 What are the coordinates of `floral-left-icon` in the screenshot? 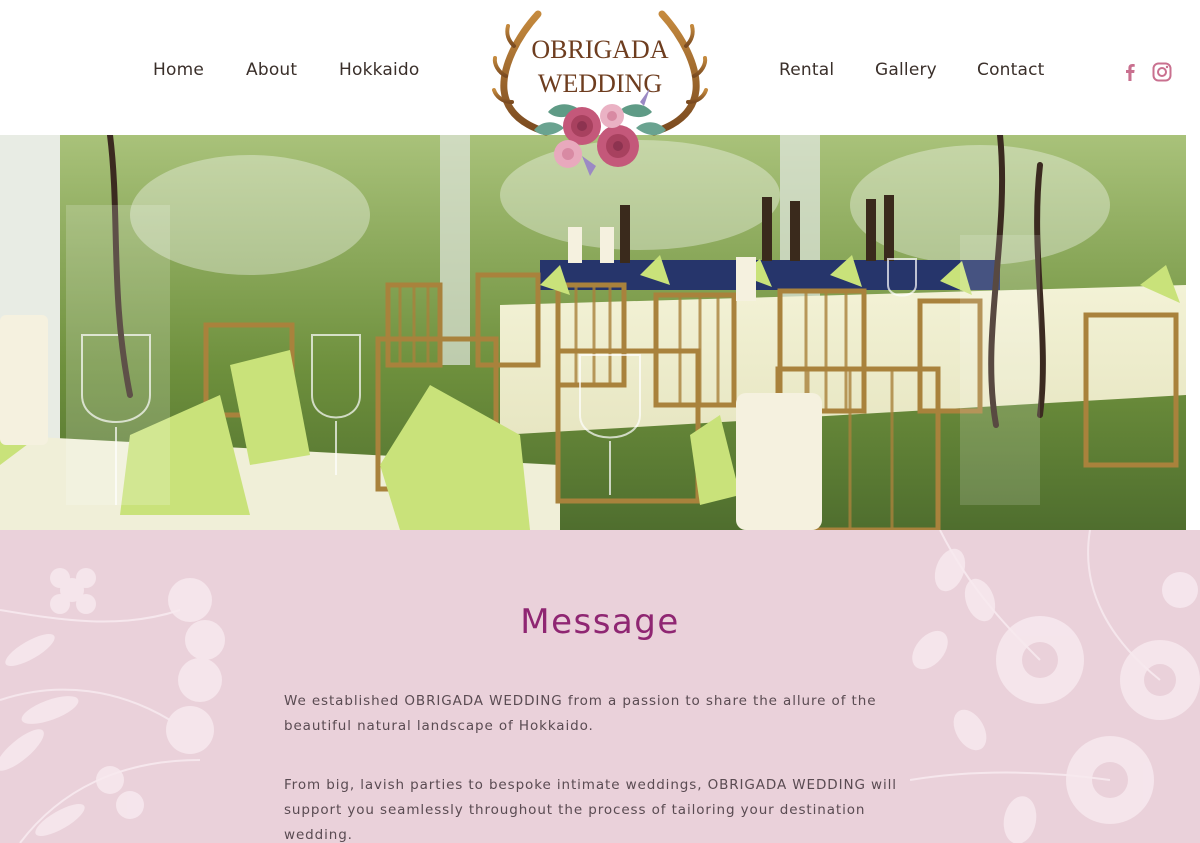 It's located at (112, 705).